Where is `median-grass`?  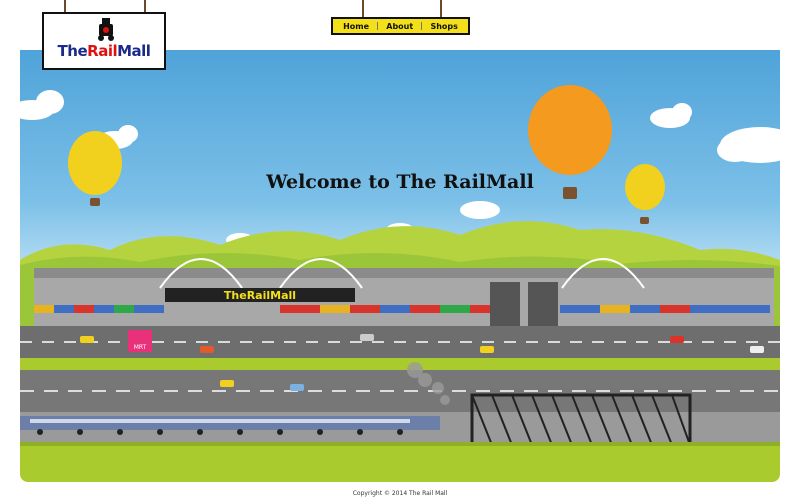
median-grass is located at coordinates (400, 364).